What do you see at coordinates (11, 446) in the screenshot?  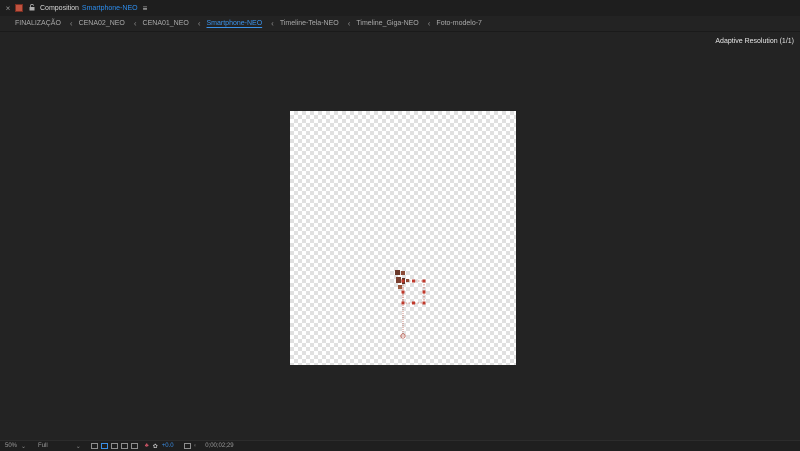 I see `zoom-value: 50%` at bounding box center [11, 446].